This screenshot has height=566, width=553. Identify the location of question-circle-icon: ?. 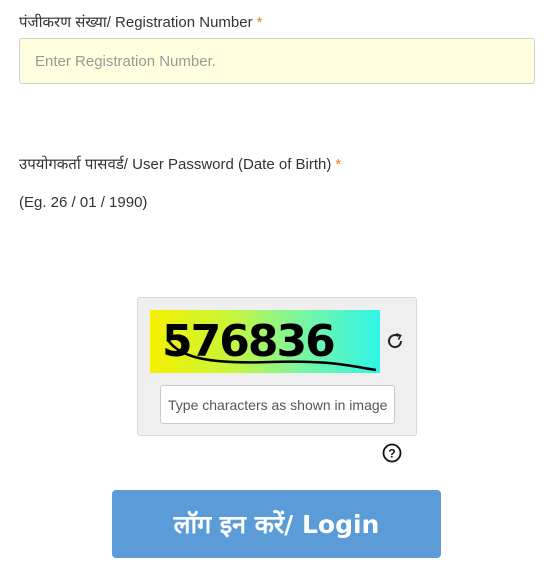
(392, 453).